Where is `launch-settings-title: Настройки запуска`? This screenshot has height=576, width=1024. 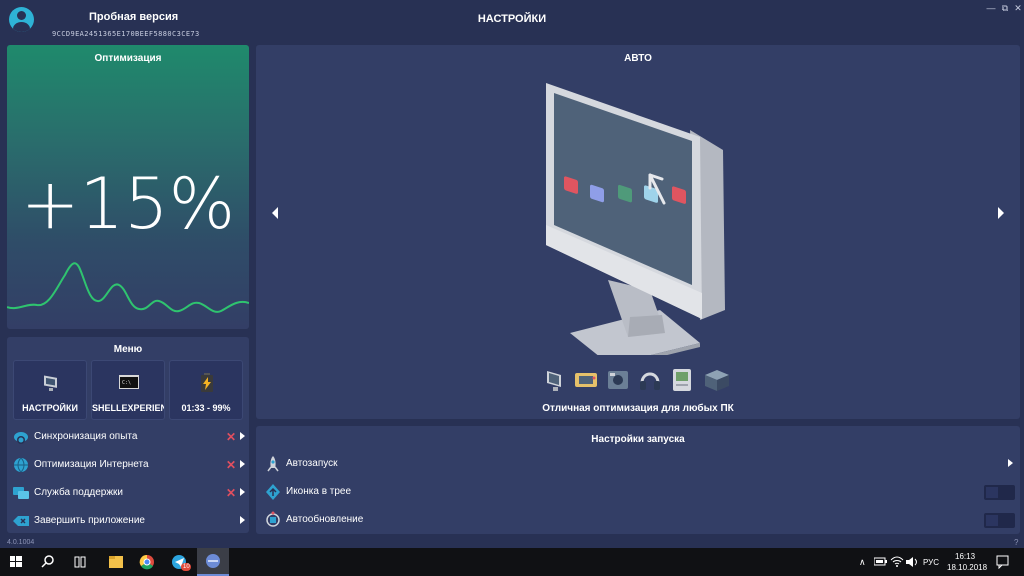
launch-settings-title: Настройки запуска is located at coordinates (638, 439).